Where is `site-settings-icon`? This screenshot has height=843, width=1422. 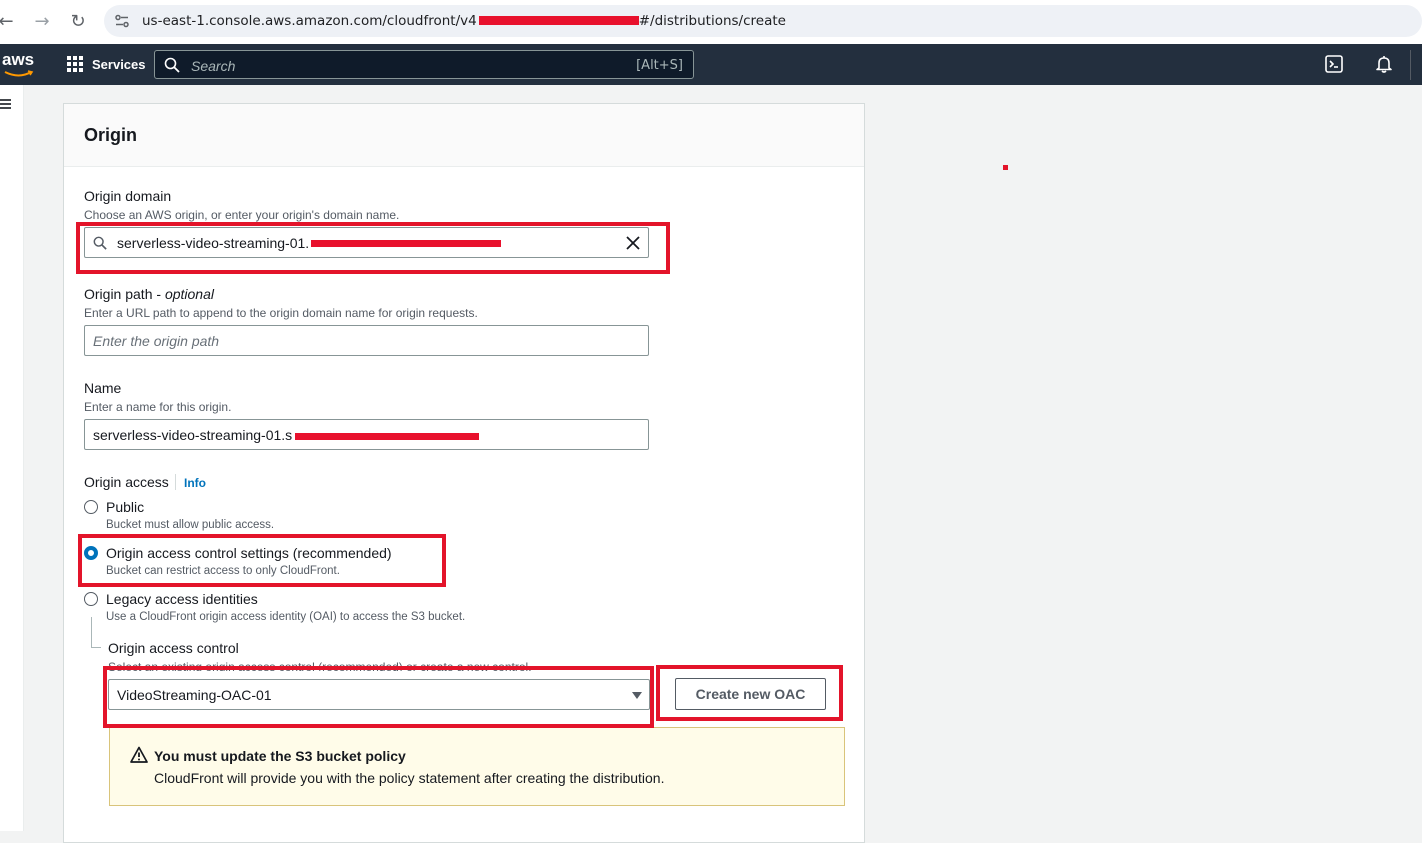
site-settings-icon is located at coordinates (122, 21).